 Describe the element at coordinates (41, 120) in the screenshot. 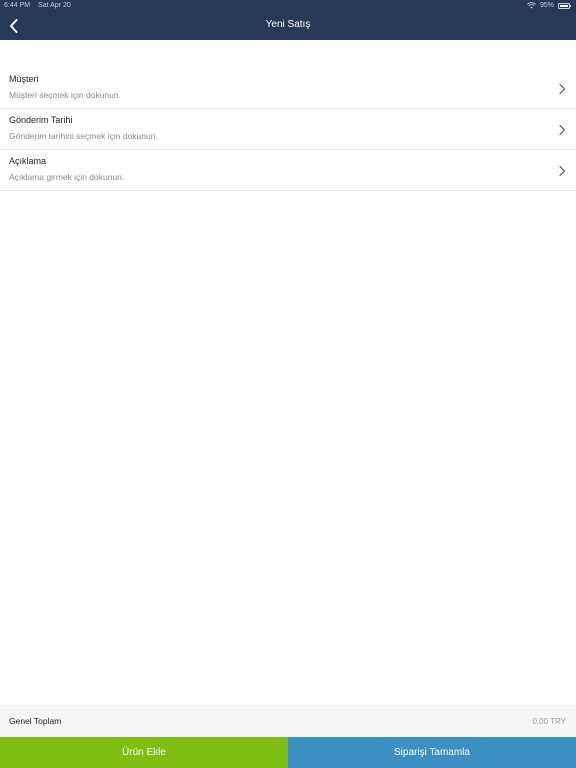

I see `row-title: Gönderim Tarihi` at that location.